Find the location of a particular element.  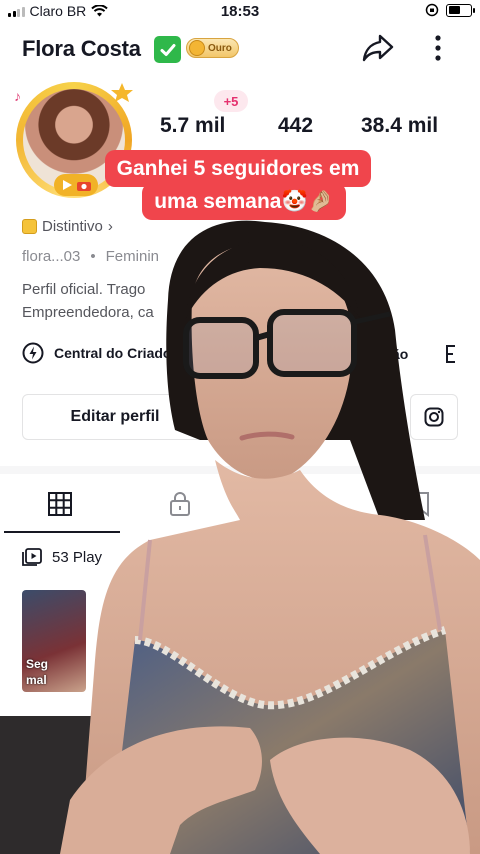

video-thumbnail: Seg mal is located at coordinates (54, 641).